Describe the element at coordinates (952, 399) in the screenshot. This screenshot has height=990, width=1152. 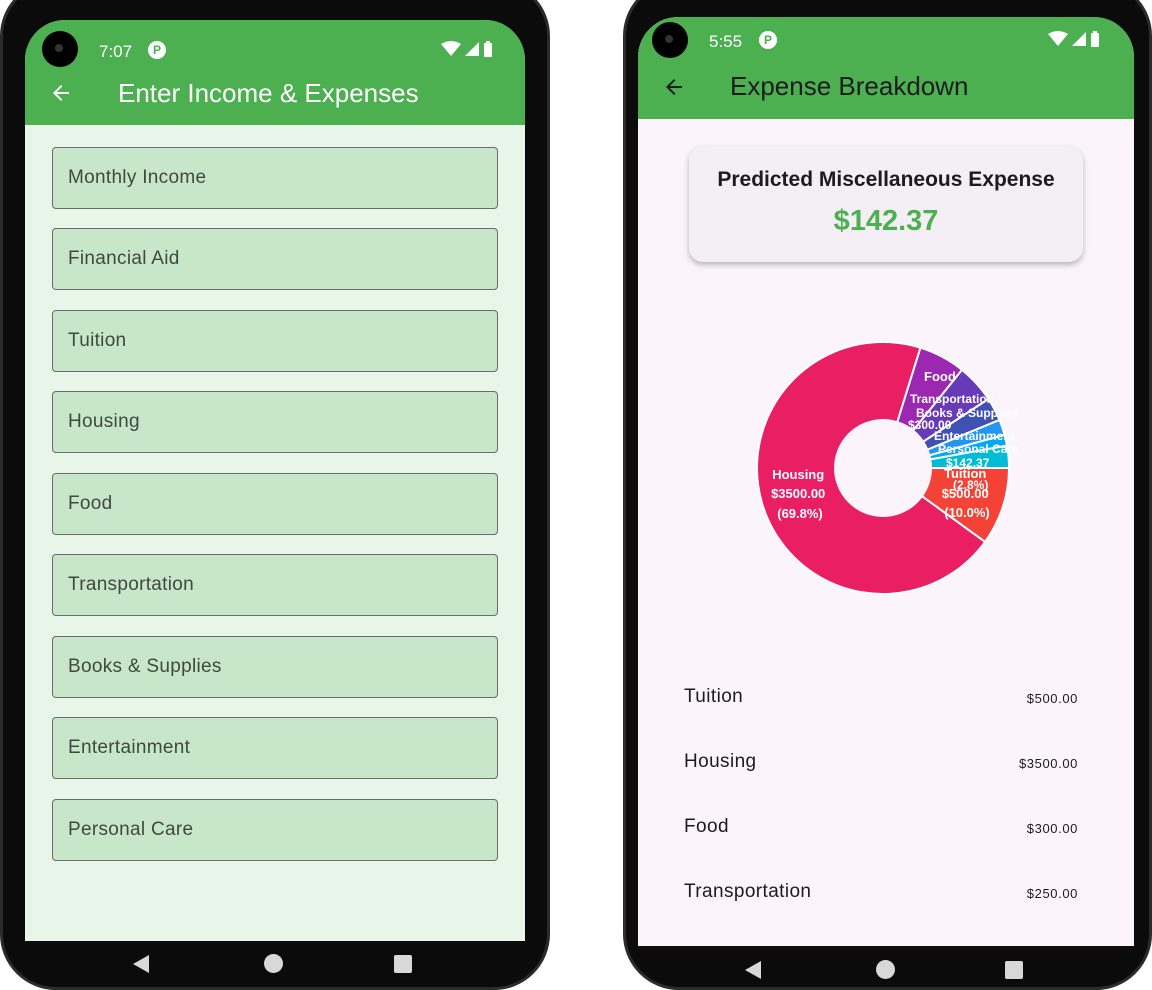
I see `transportation-slice-label: Transportation` at that location.